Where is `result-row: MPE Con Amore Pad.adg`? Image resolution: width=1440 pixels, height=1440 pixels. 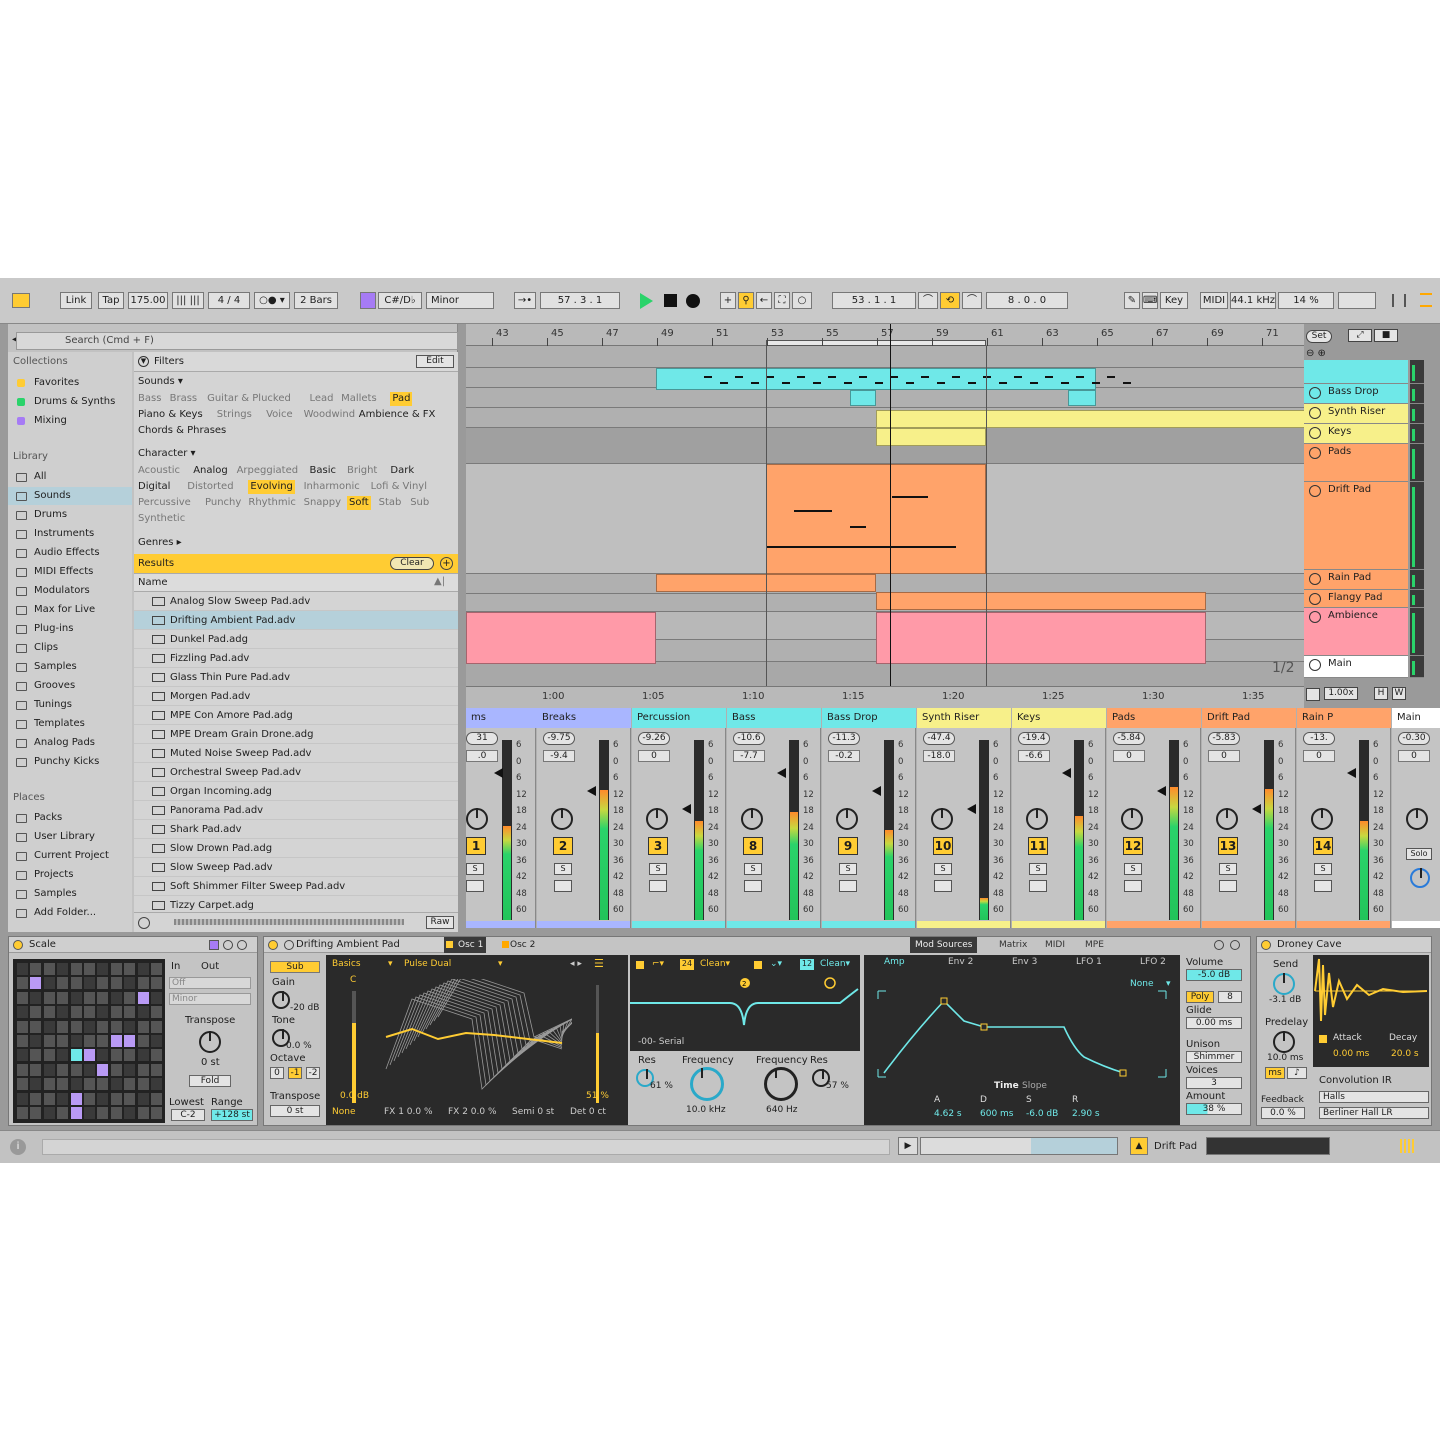
result-row: MPE Con Amore Pad.adg is located at coordinates (296, 715).